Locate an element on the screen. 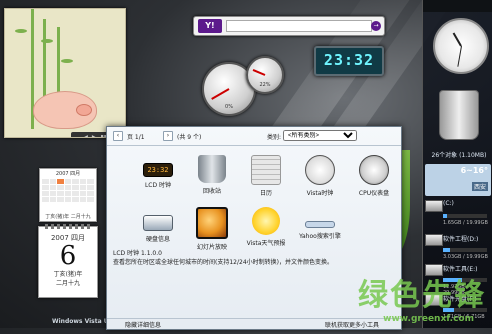  gadget-caption: Yahoo搜索引擎 is located at coordinates (320, 236).